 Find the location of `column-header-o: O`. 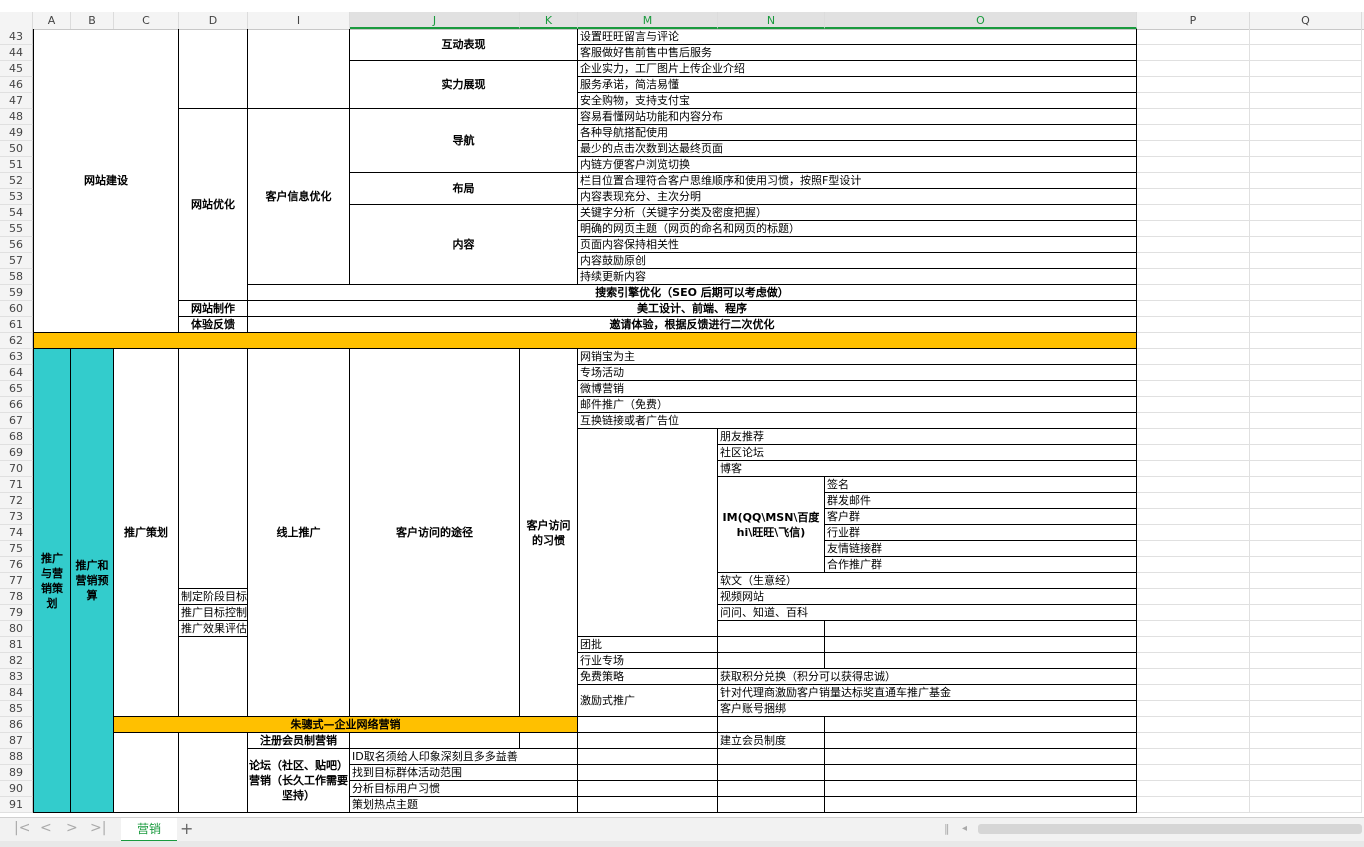

column-header-o: O is located at coordinates (981, 20).